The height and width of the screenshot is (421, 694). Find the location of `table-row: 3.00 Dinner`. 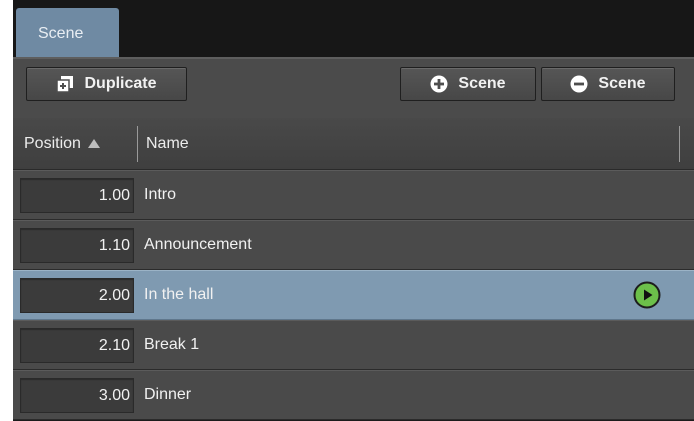

table-row: 3.00 Dinner is located at coordinates (353, 395).